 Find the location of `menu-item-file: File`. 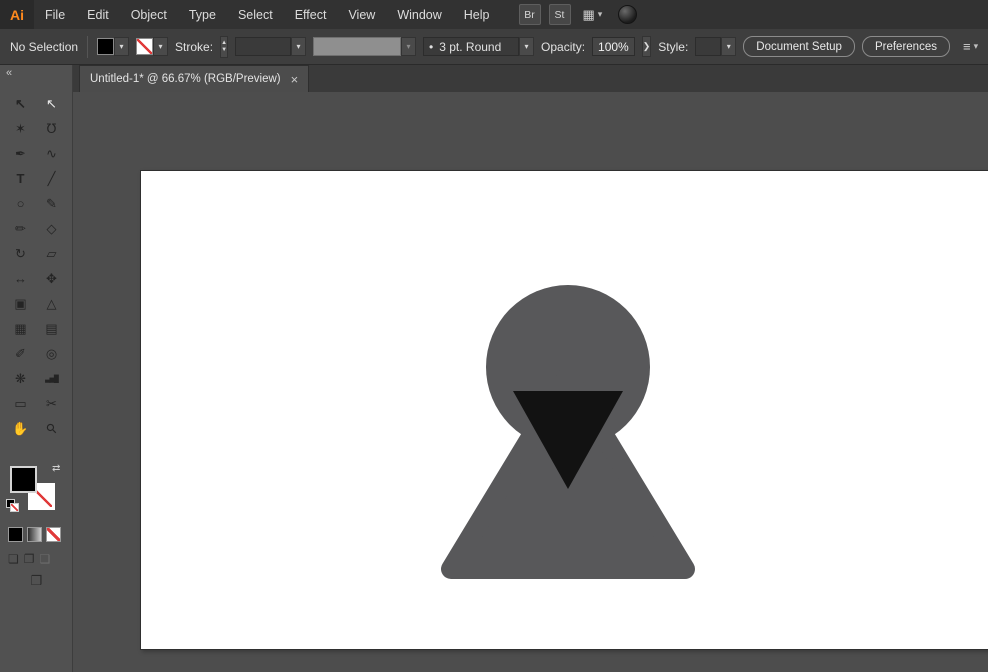

menu-item-file: File is located at coordinates (55, 14).